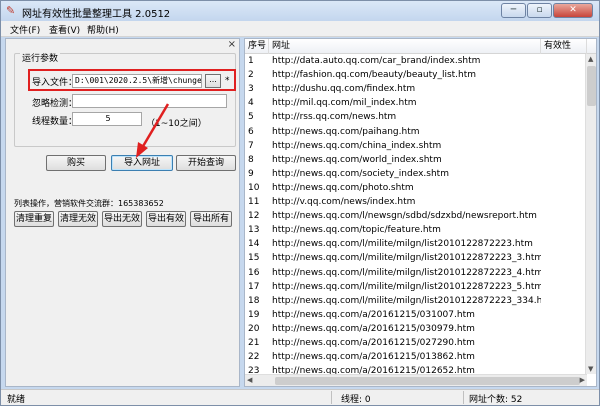  I want to click on cell-index: 7, so click(251, 145).